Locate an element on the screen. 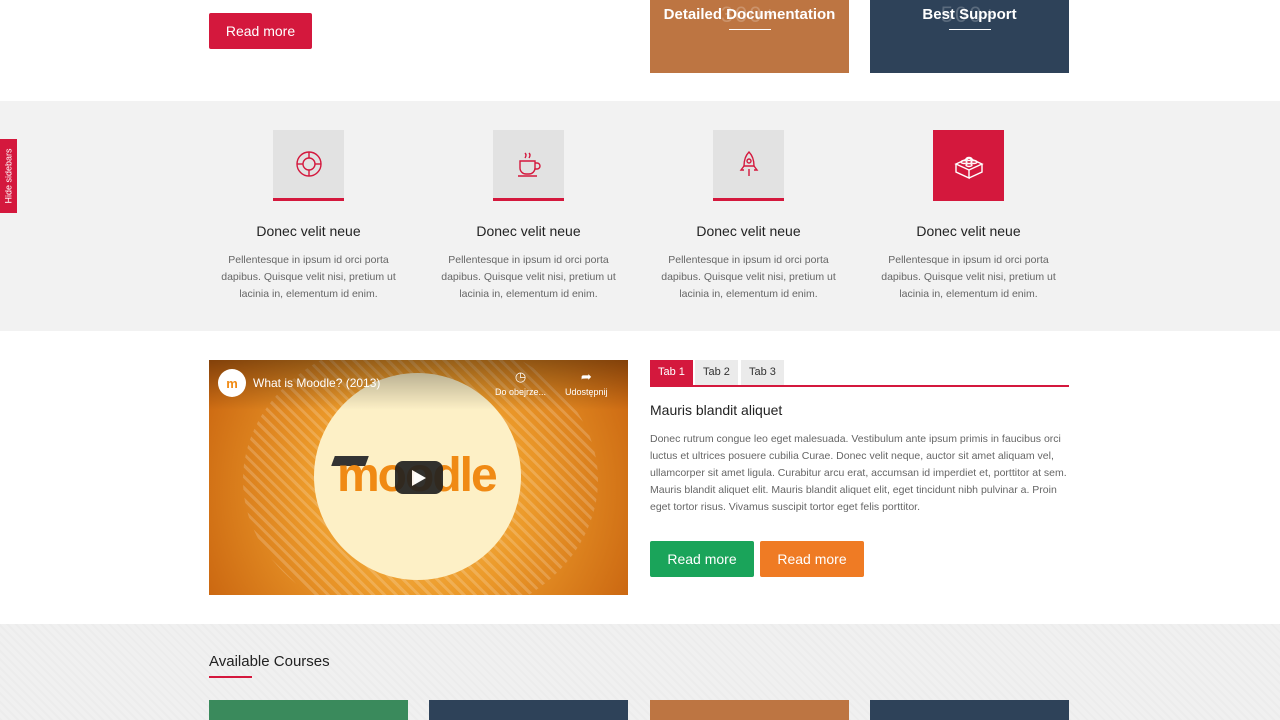  share-button: ➦ Udostępnij is located at coordinates (586, 383).